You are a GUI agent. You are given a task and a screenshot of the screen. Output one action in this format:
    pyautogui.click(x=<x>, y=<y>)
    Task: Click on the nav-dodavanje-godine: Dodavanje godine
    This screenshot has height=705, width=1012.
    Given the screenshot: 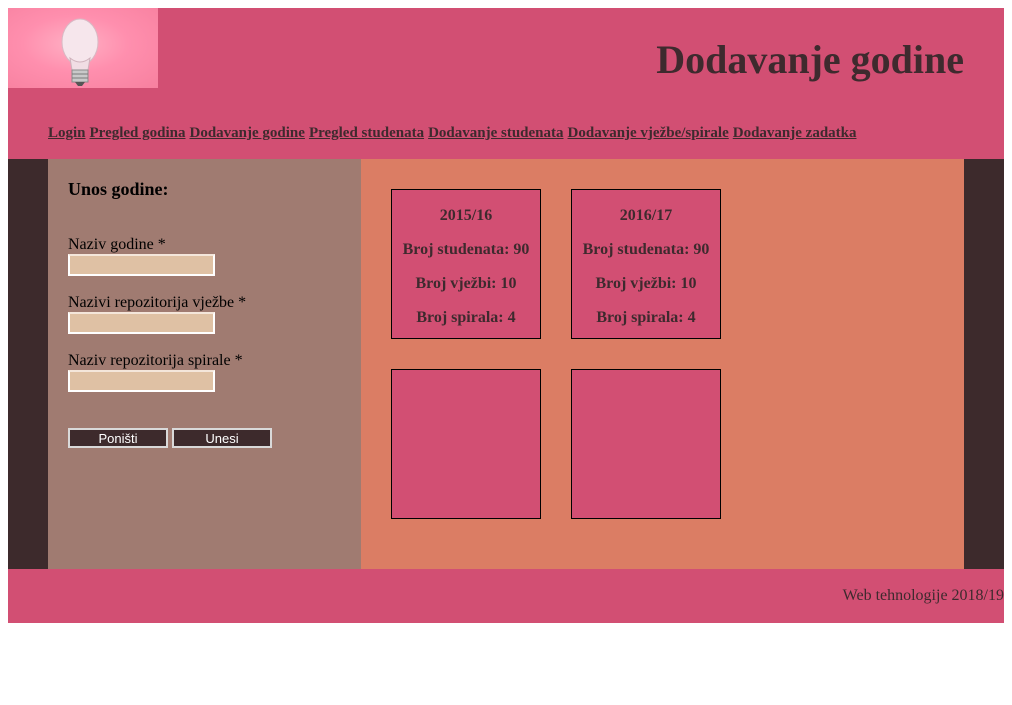 What is the action you would take?
    pyautogui.click(x=247, y=133)
    